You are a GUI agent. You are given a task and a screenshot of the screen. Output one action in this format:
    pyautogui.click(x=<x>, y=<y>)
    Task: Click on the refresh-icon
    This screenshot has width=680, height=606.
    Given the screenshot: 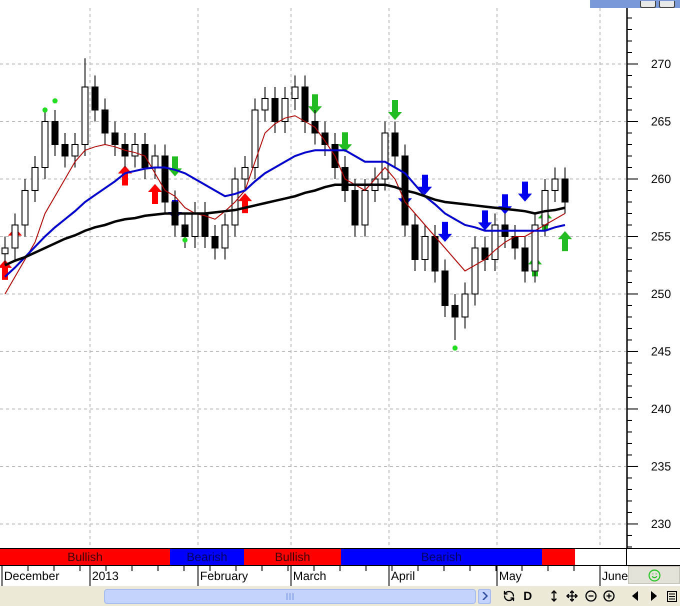 What is the action you would take?
    pyautogui.click(x=509, y=596)
    